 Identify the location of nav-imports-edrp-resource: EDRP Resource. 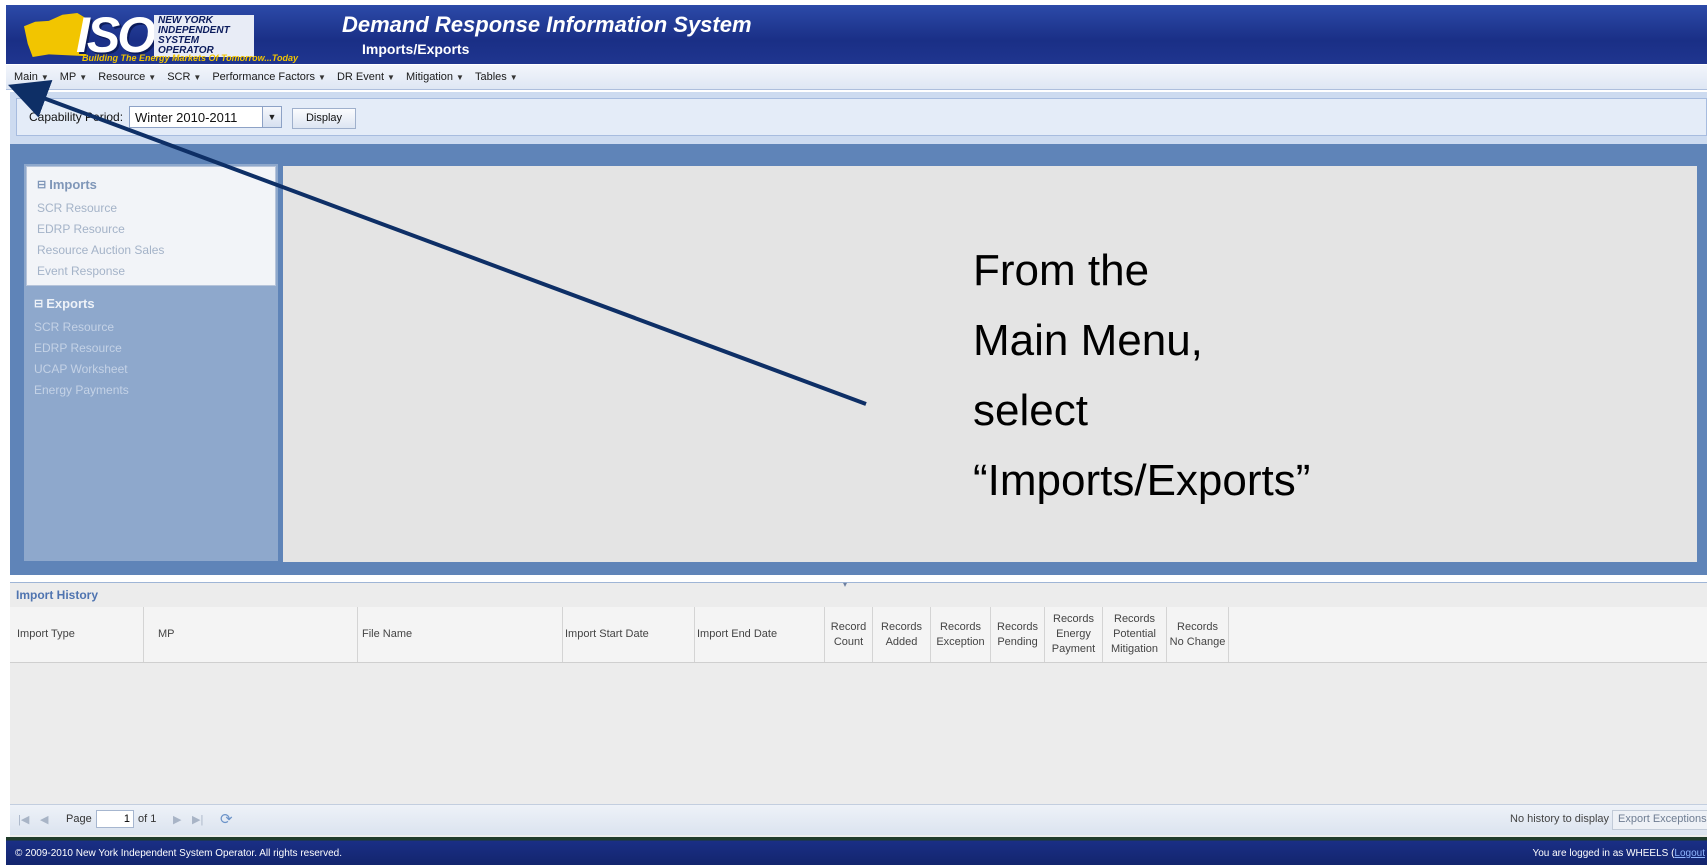
(81, 229).